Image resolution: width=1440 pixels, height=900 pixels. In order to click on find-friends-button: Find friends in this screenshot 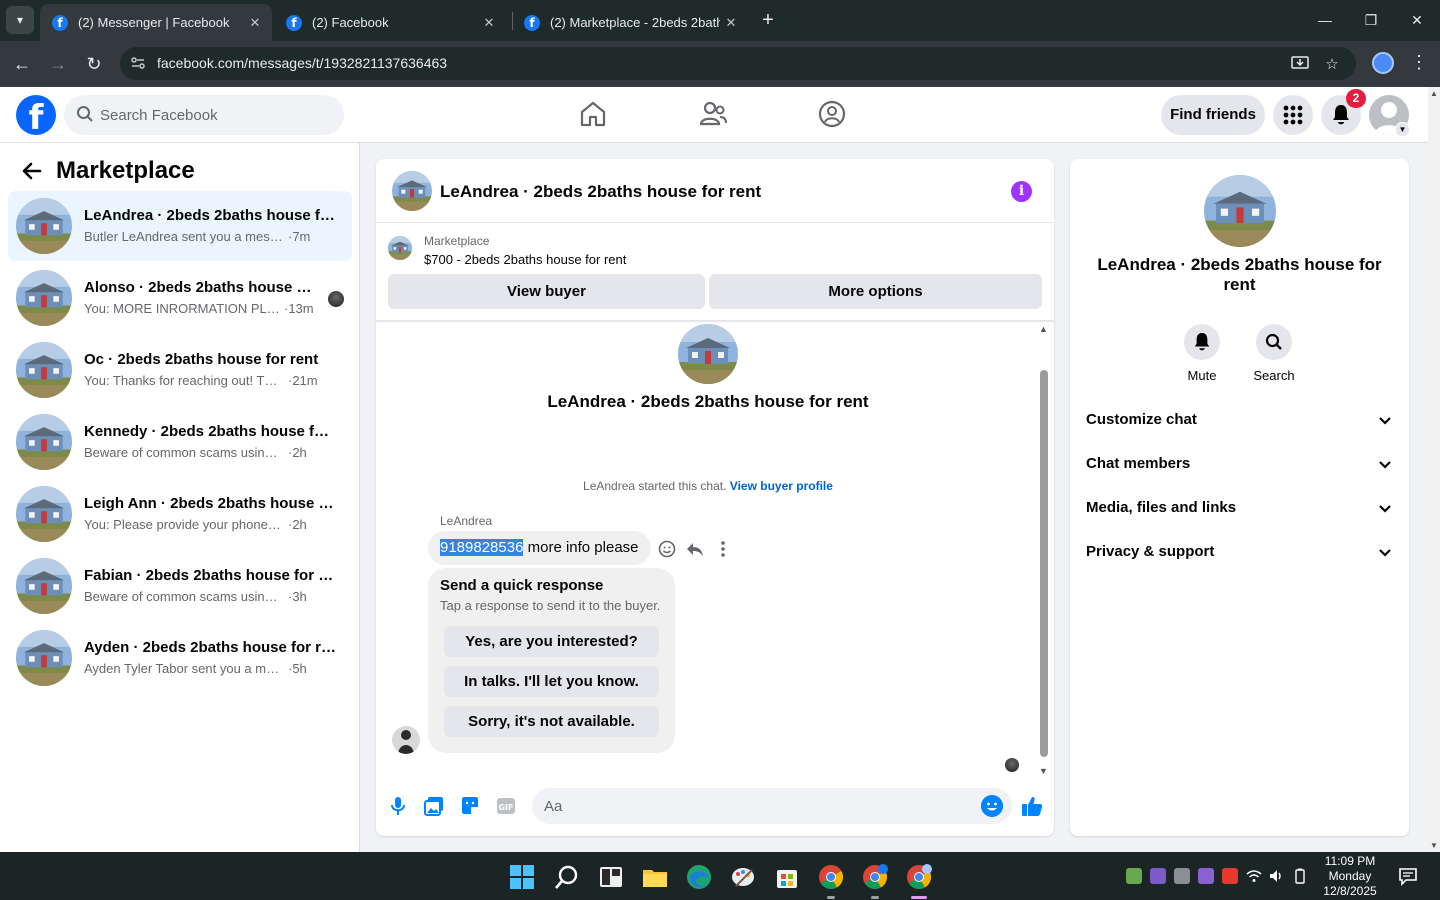, I will do `click(1213, 115)`.